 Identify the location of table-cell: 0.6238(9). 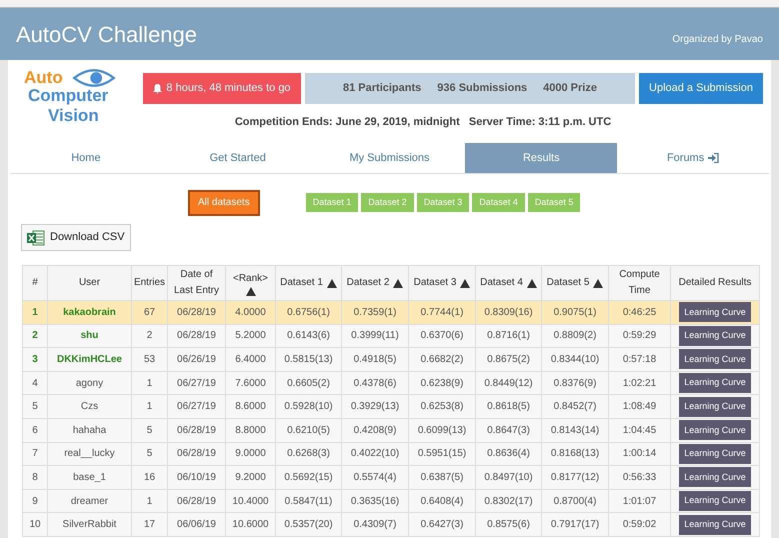
(442, 383).